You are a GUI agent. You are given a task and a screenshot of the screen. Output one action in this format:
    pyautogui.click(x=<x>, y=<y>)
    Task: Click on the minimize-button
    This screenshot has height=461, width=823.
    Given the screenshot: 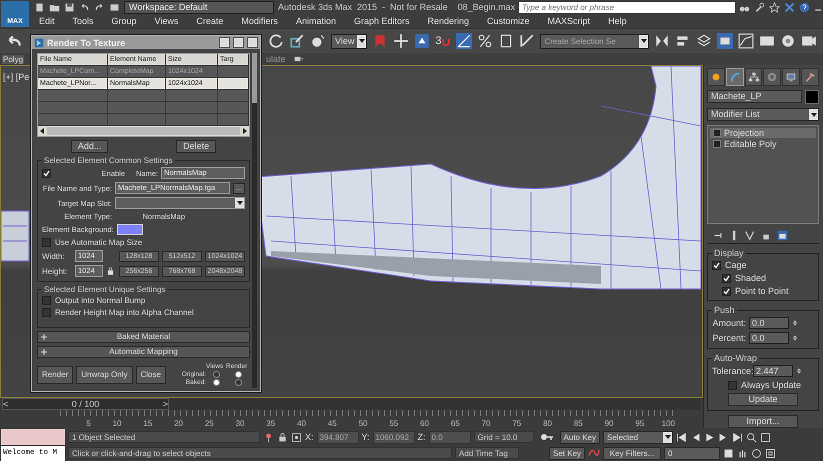 What is the action you would take?
    pyautogui.click(x=224, y=42)
    